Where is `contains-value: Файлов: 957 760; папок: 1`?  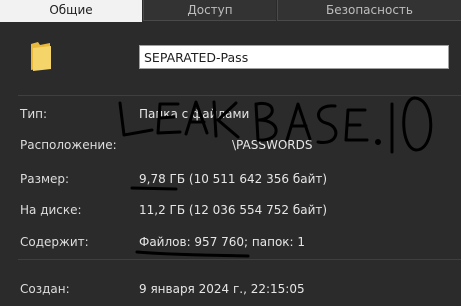 contains-value: Файлов: 957 760; папок: 1 is located at coordinates (222, 242).